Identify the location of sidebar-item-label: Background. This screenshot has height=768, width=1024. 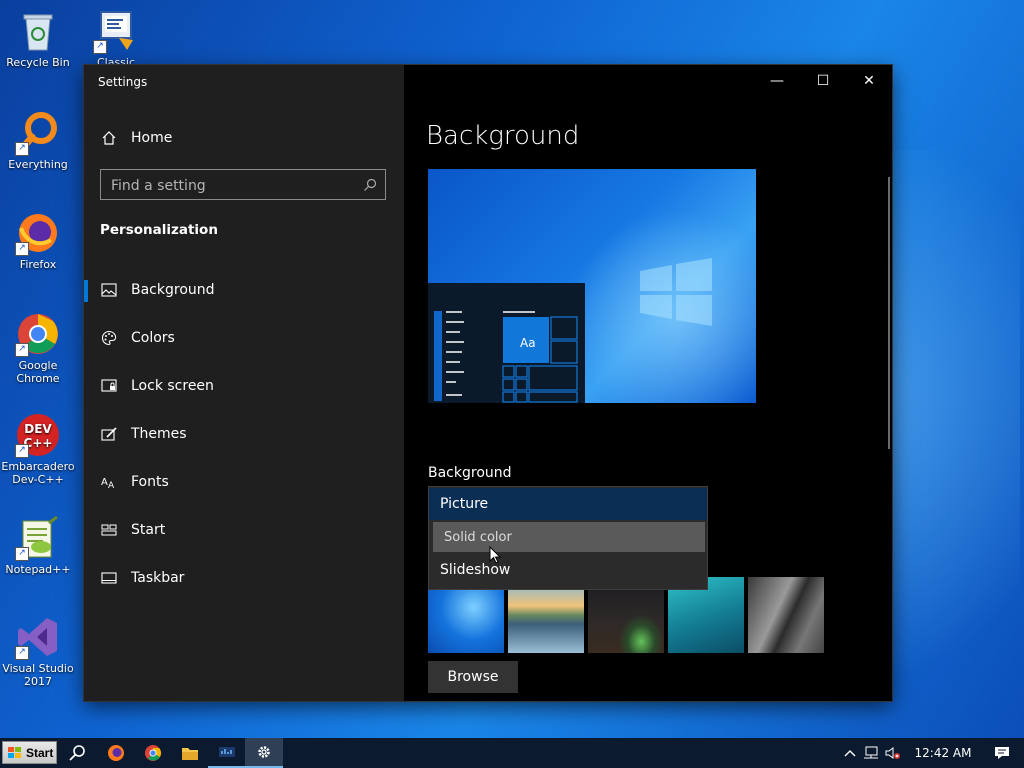
(173, 290).